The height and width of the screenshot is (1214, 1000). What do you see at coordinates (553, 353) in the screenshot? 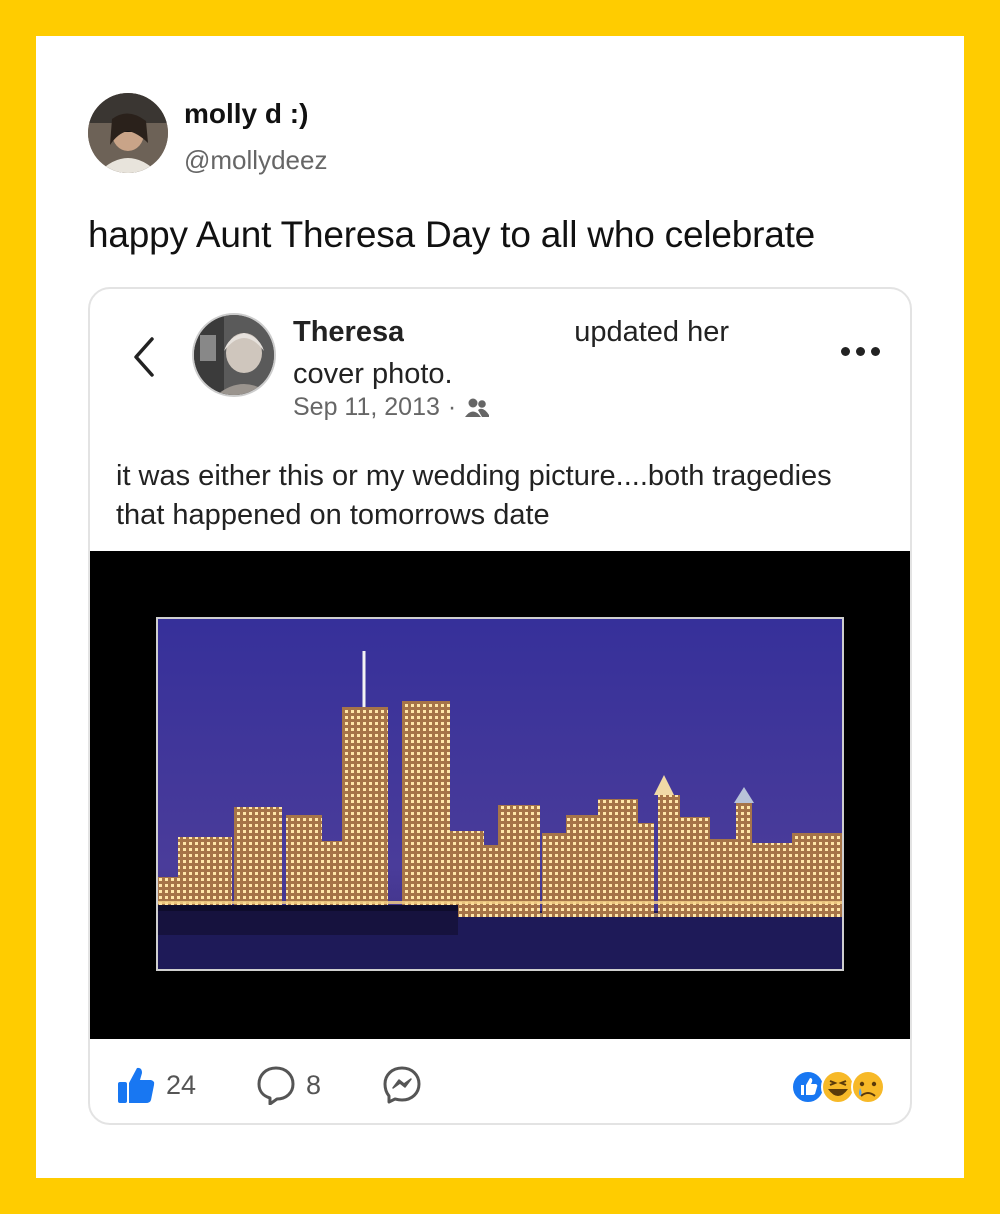
I see `fb-post-header: Theresa updated her cover photo.` at bounding box center [553, 353].